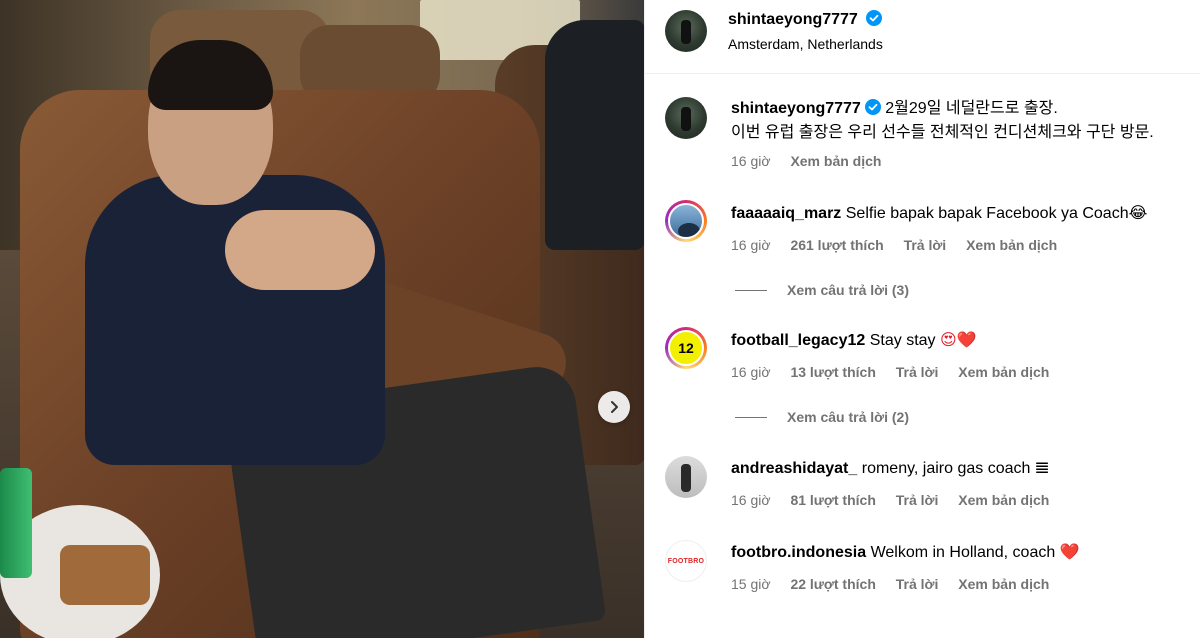 This screenshot has height=638, width=1200. What do you see at coordinates (793, 19) in the screenshot?
I see `author-username: shintaeyong7777` at bounding box center [793, 19].